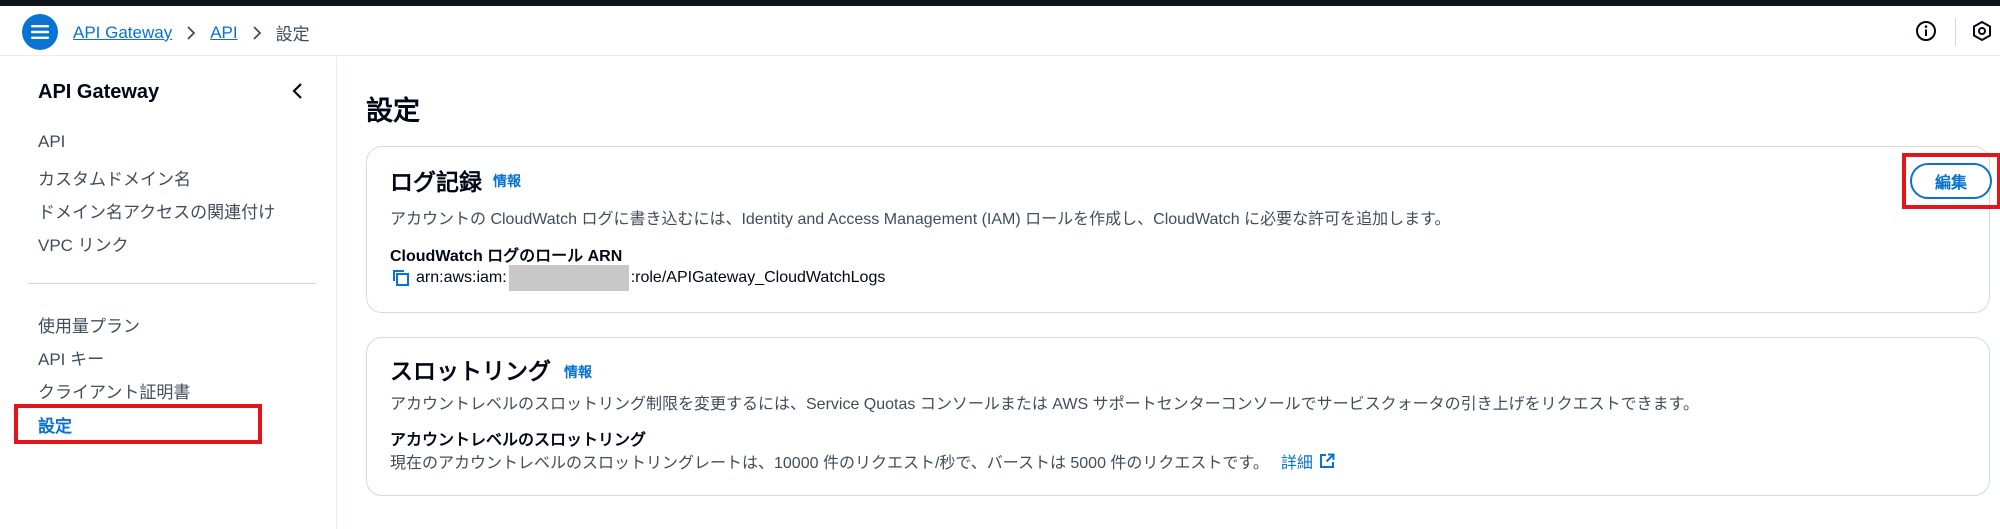 The height and width of the screenshot is (529, 2000). What do you see at coordinates (1982, 33) in the screenshot?
I see `hexagon-settings-icon` at bounding box center [1982, 33].